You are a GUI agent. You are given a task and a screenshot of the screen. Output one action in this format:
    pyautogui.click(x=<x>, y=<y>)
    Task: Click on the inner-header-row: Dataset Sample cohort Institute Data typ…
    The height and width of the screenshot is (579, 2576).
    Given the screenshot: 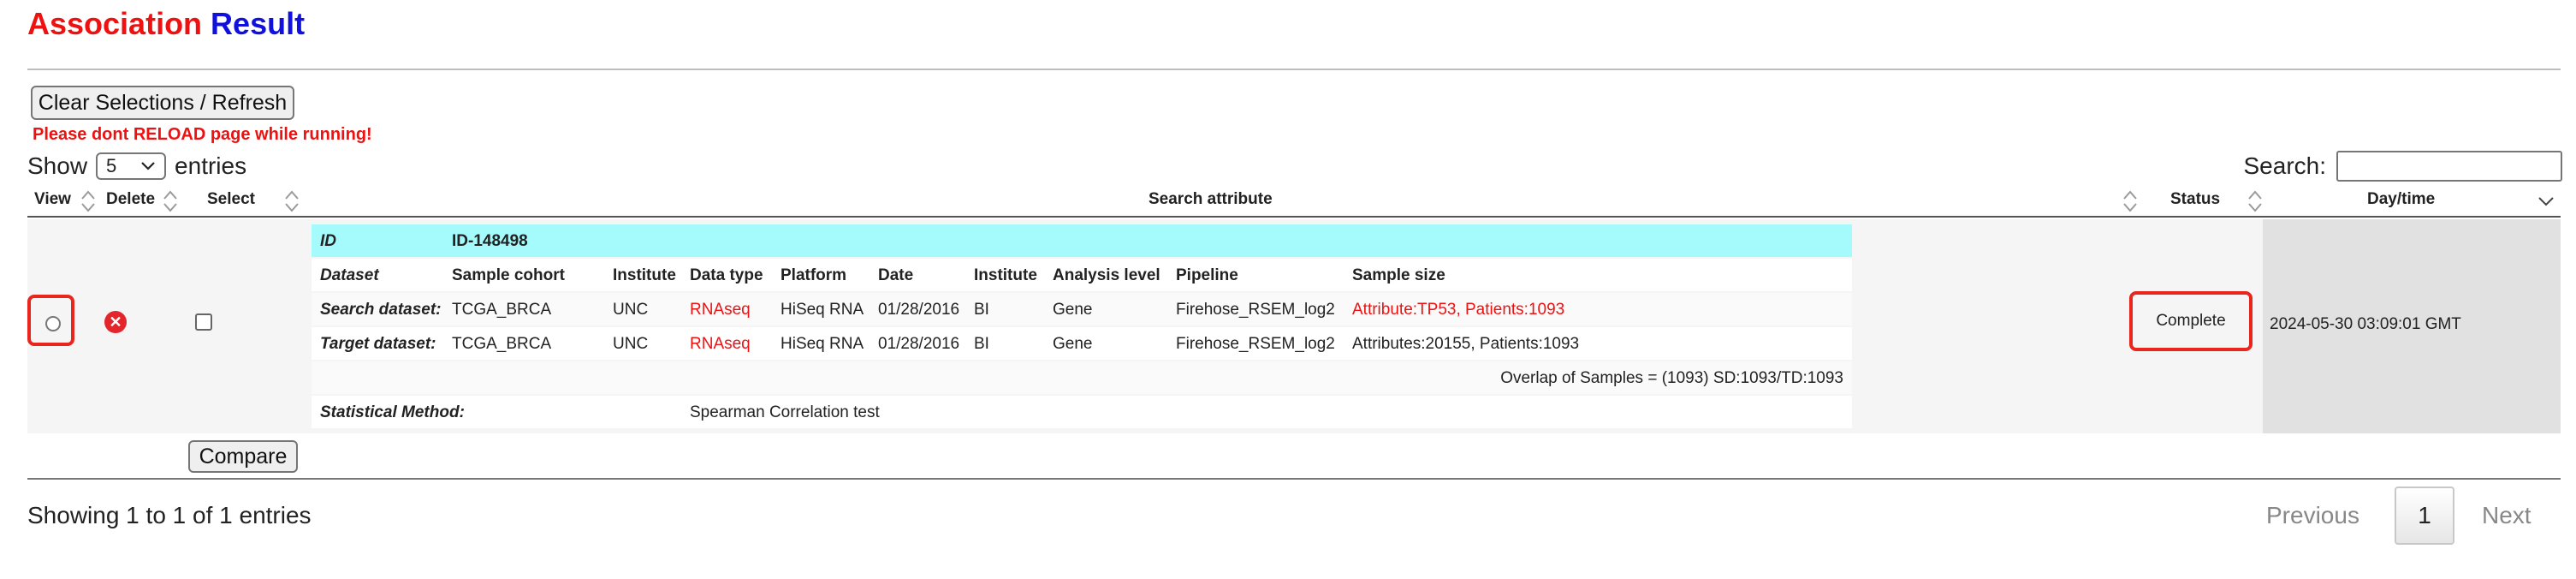 What is the action you would take?
    pyautogui.click(x=1082, y=275)
    